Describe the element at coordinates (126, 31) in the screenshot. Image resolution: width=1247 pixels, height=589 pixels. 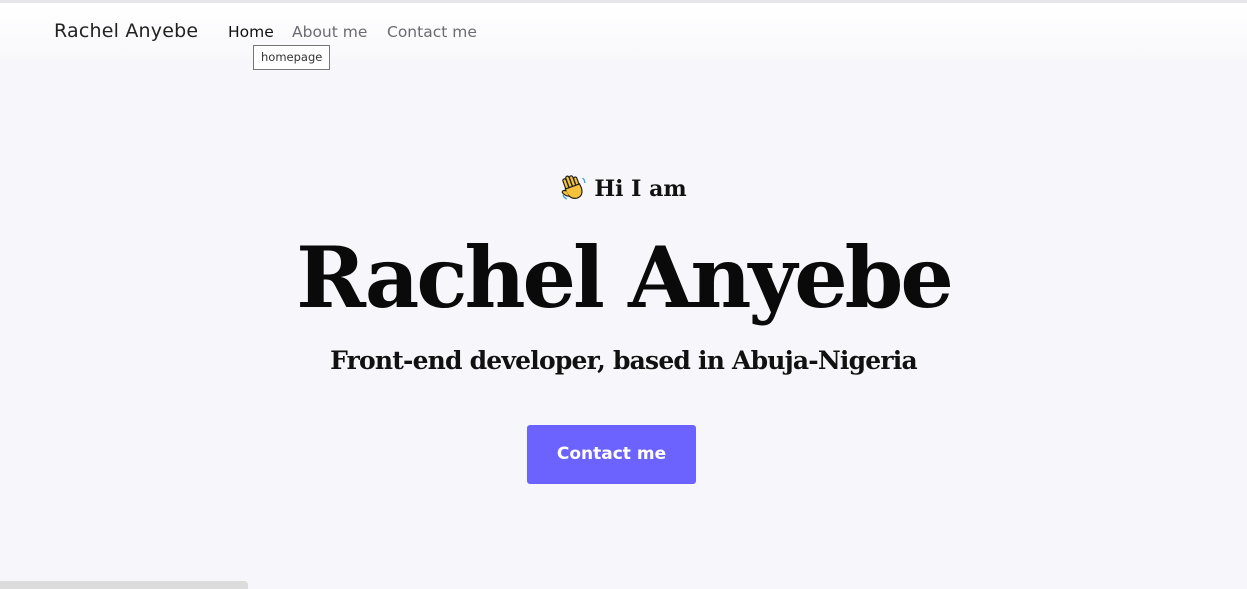
I see `brand-logo-link: Rachel Anyebe` at that location.